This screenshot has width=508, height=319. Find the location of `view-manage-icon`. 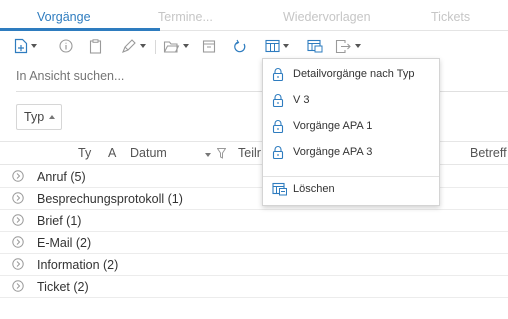

view-manage-icon is located at coordinates (315, 46).